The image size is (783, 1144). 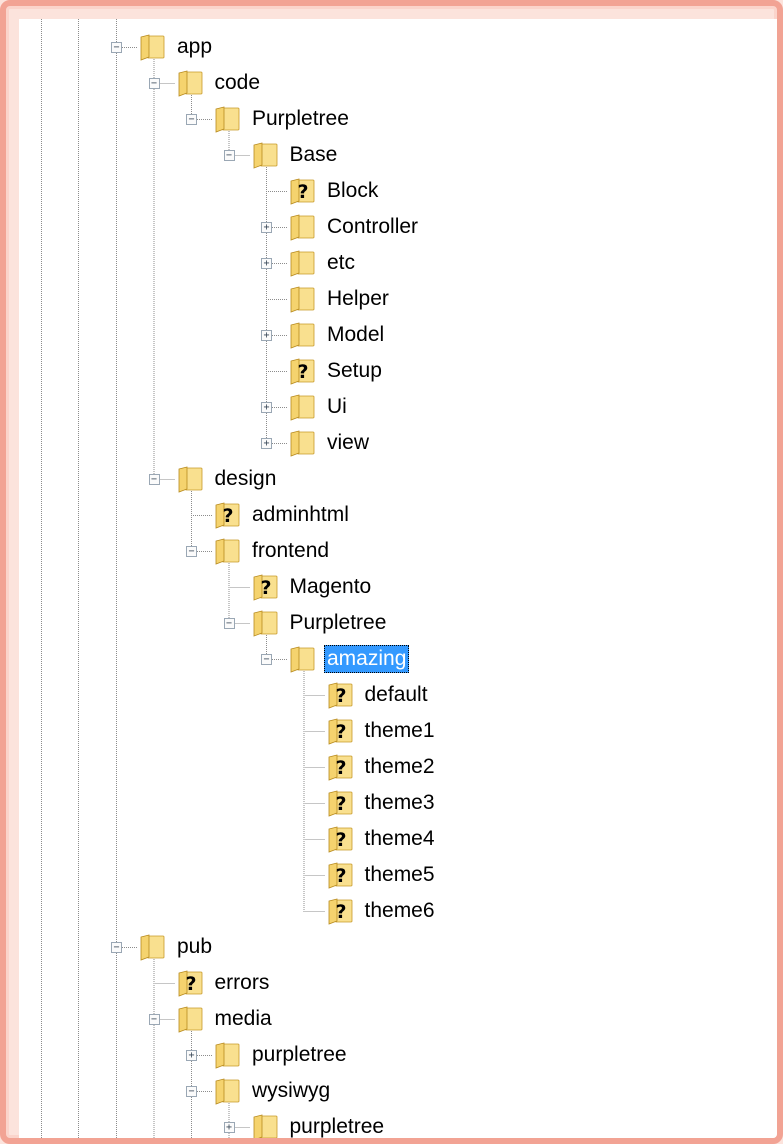 I want to click on tree-node-label: Block, so click(x=352, y=191).